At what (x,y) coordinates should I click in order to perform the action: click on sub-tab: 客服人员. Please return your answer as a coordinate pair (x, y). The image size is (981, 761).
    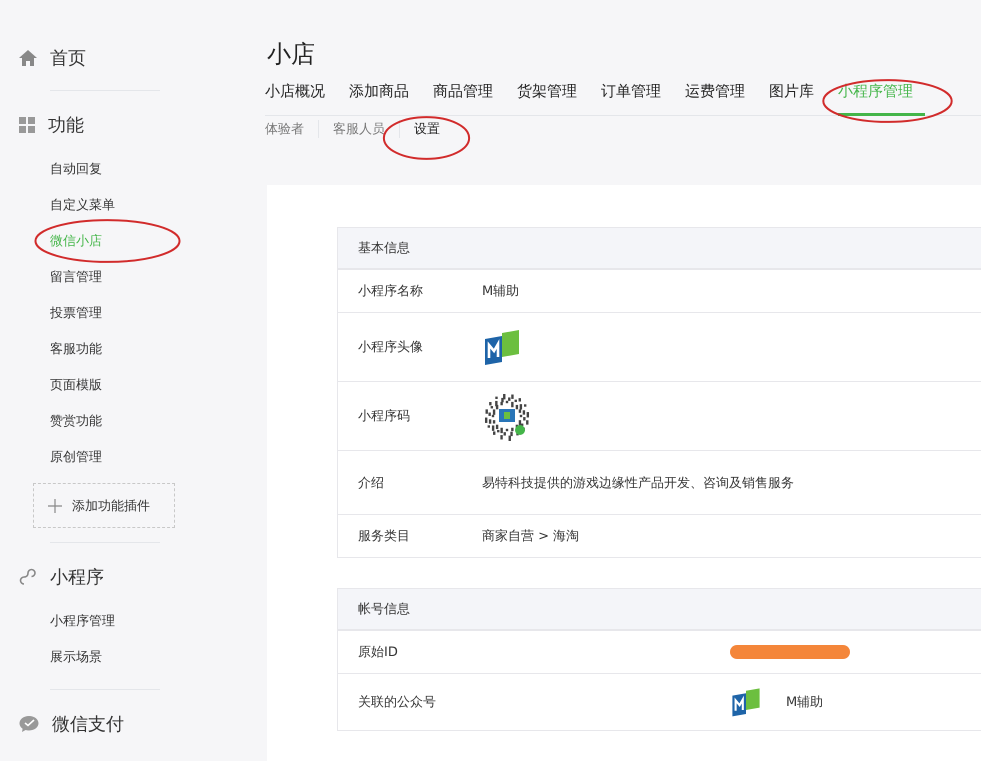
    Looking at the image, I should click on (358, 129).